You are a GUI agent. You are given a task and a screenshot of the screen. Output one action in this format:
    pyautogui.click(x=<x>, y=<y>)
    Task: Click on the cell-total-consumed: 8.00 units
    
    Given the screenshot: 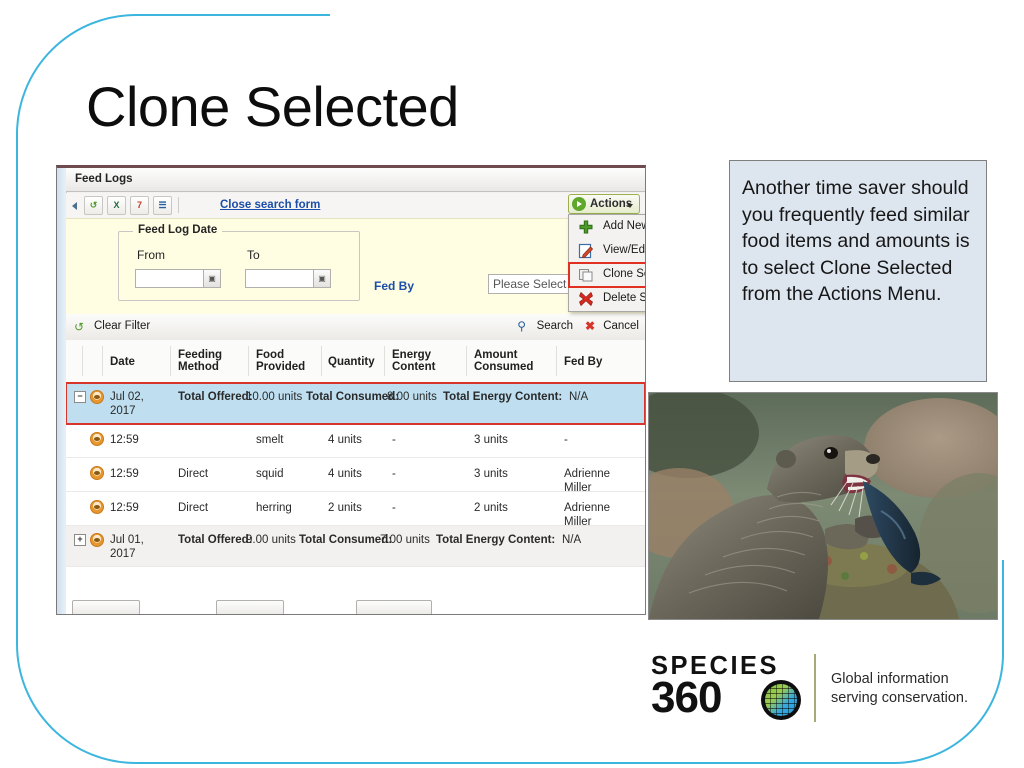 What is the action you would take?
    pyautogui.click(x=412, y=397)
    